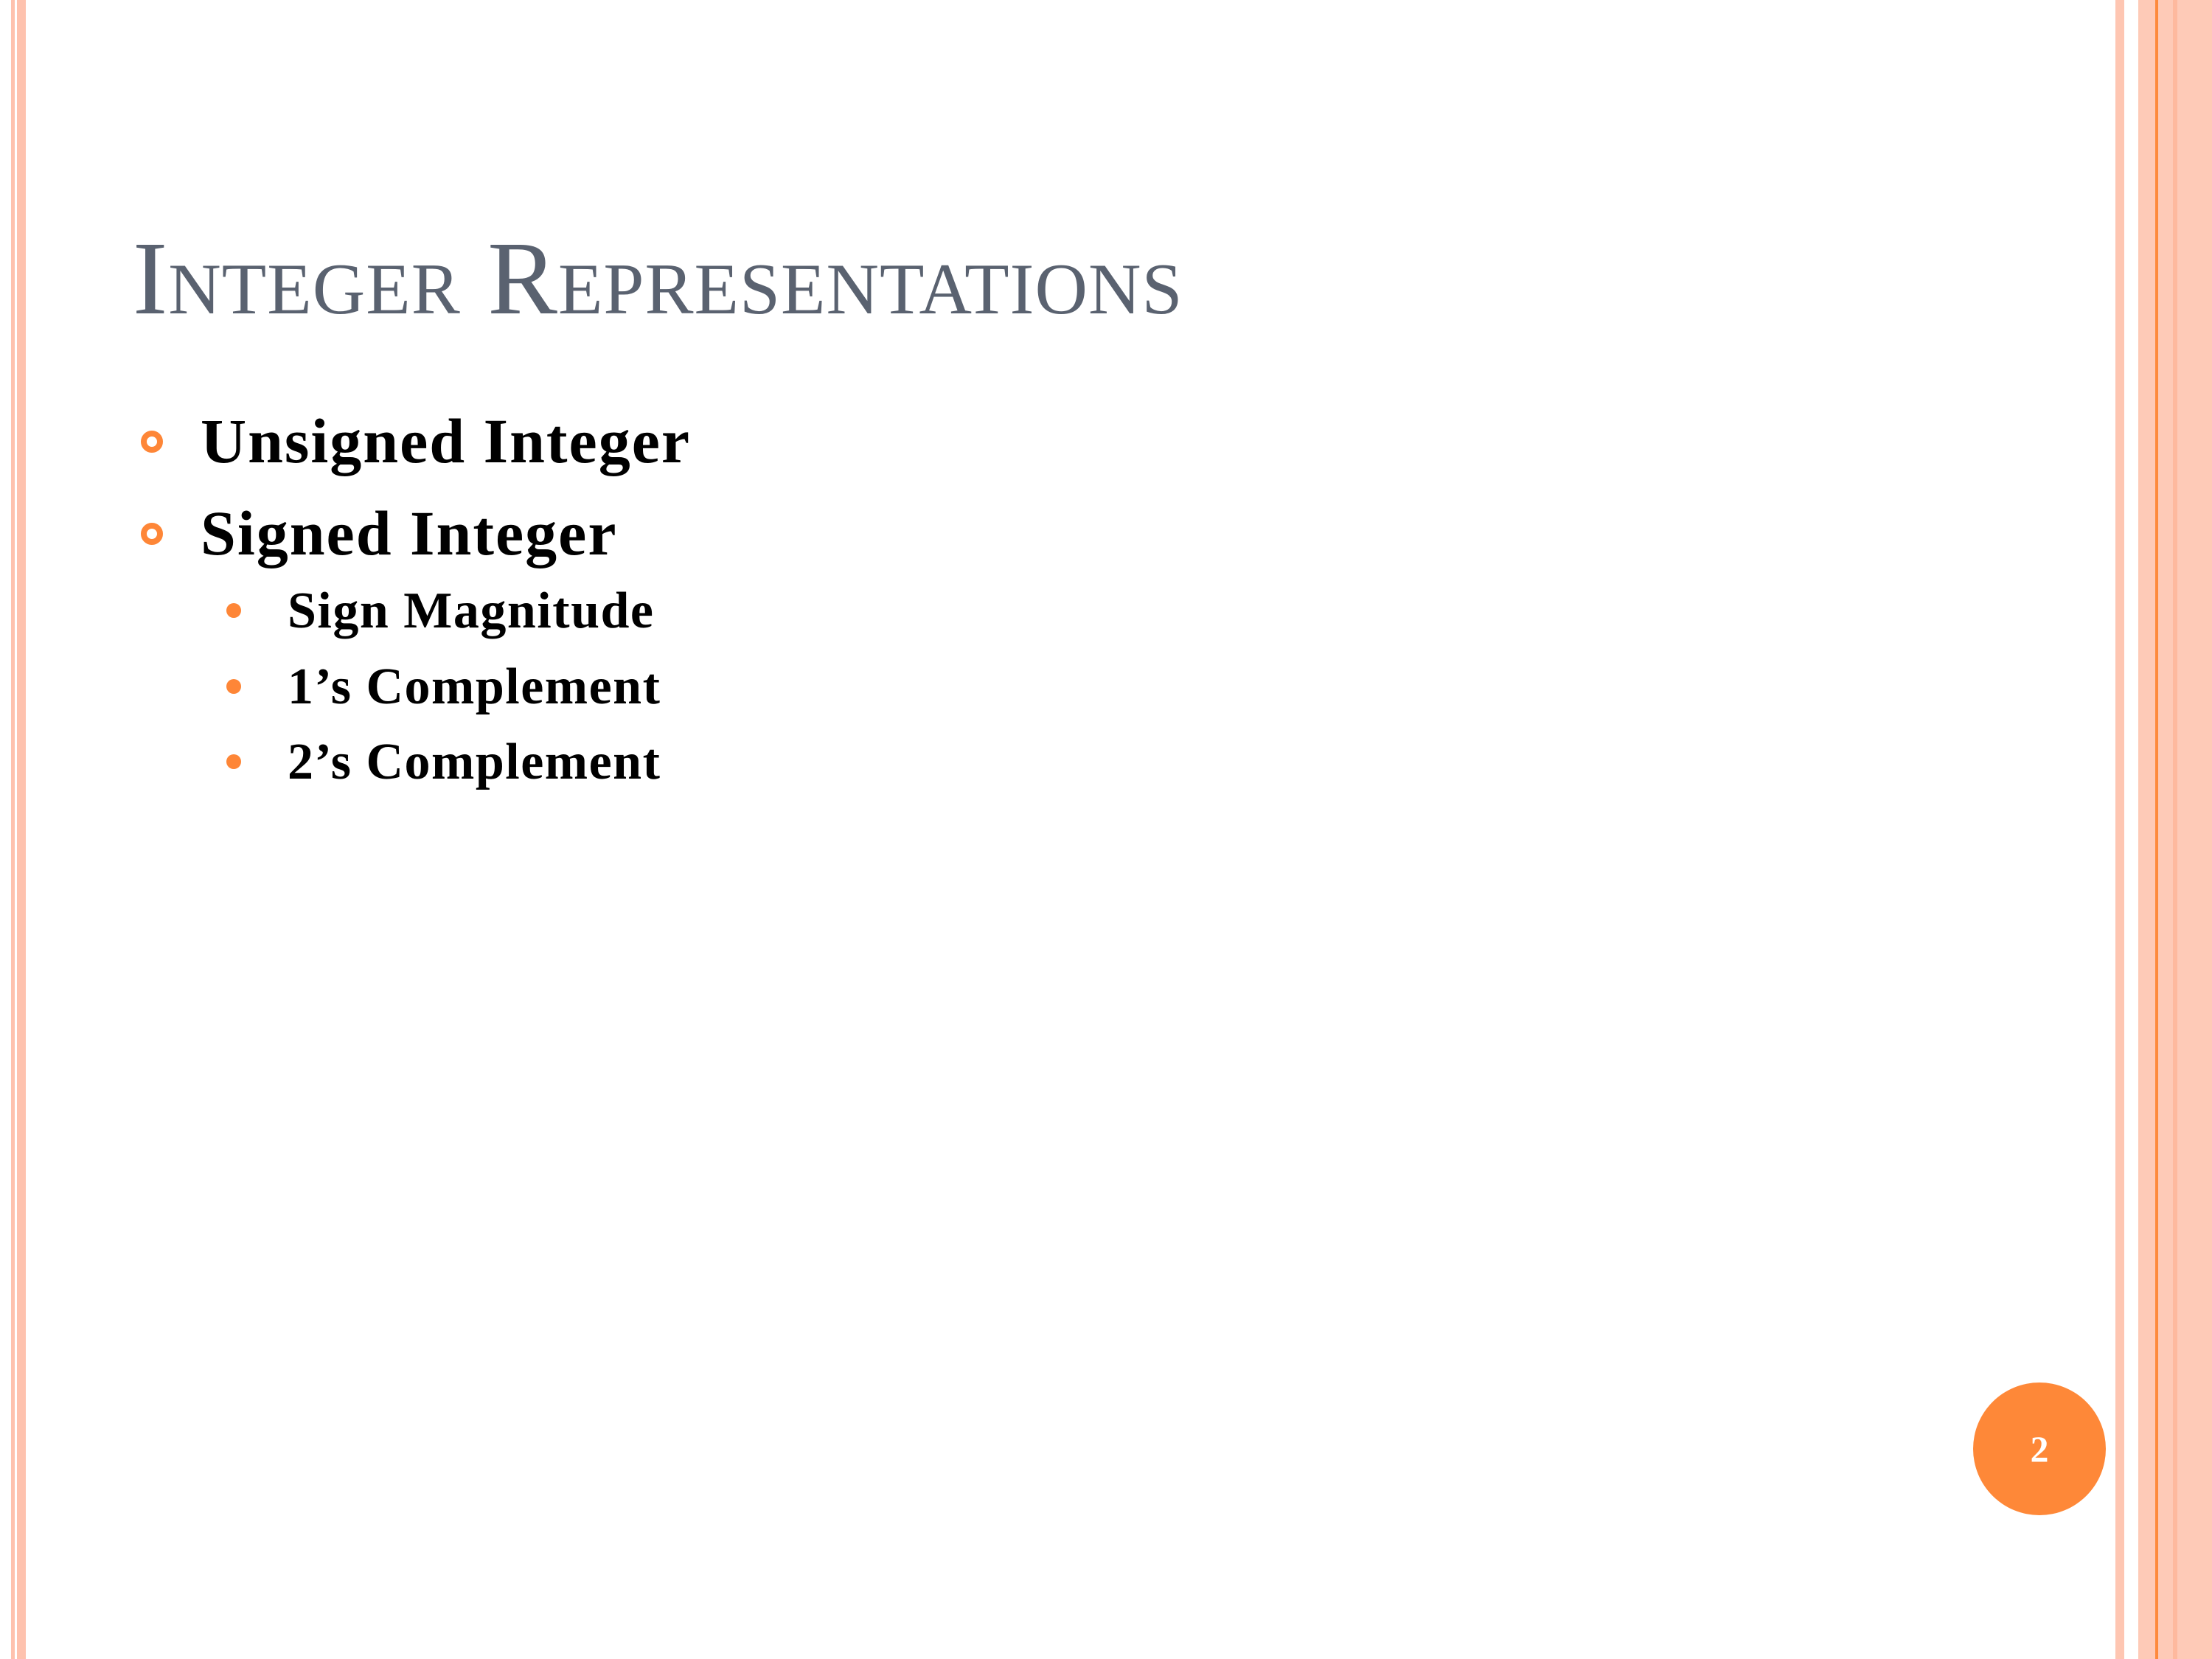 This screenshot has height=1659, width=2212. What do you see at coordinates (474, 762) in the screenshot?
I see `sub-bullet-twos-complement: 2’s Complement` at bounding box center [474, 762].